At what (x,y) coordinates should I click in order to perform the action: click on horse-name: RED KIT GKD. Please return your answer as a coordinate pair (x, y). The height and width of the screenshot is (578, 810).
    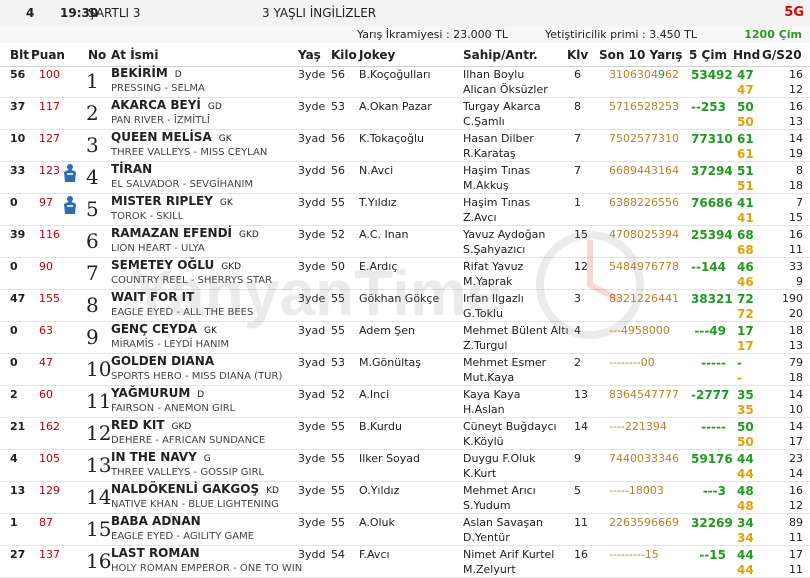
    Looking at the image, I should click on (151, 425).